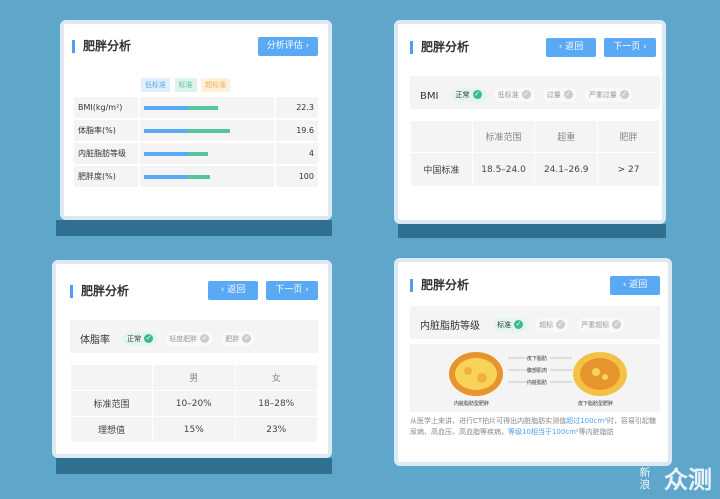 The height and width of the screenshot is (499, 720). I want to click on panel2-table: 标准范围 超重 肥胖 中国标准 18.5–24.0 24.1–26.9 > 27, so click(535, 153).